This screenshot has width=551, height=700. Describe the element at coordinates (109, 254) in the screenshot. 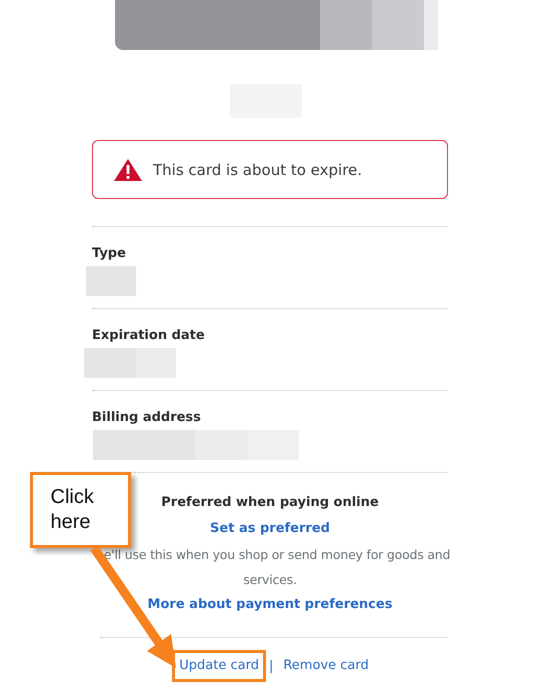

I see `field-label: Type` at that location.